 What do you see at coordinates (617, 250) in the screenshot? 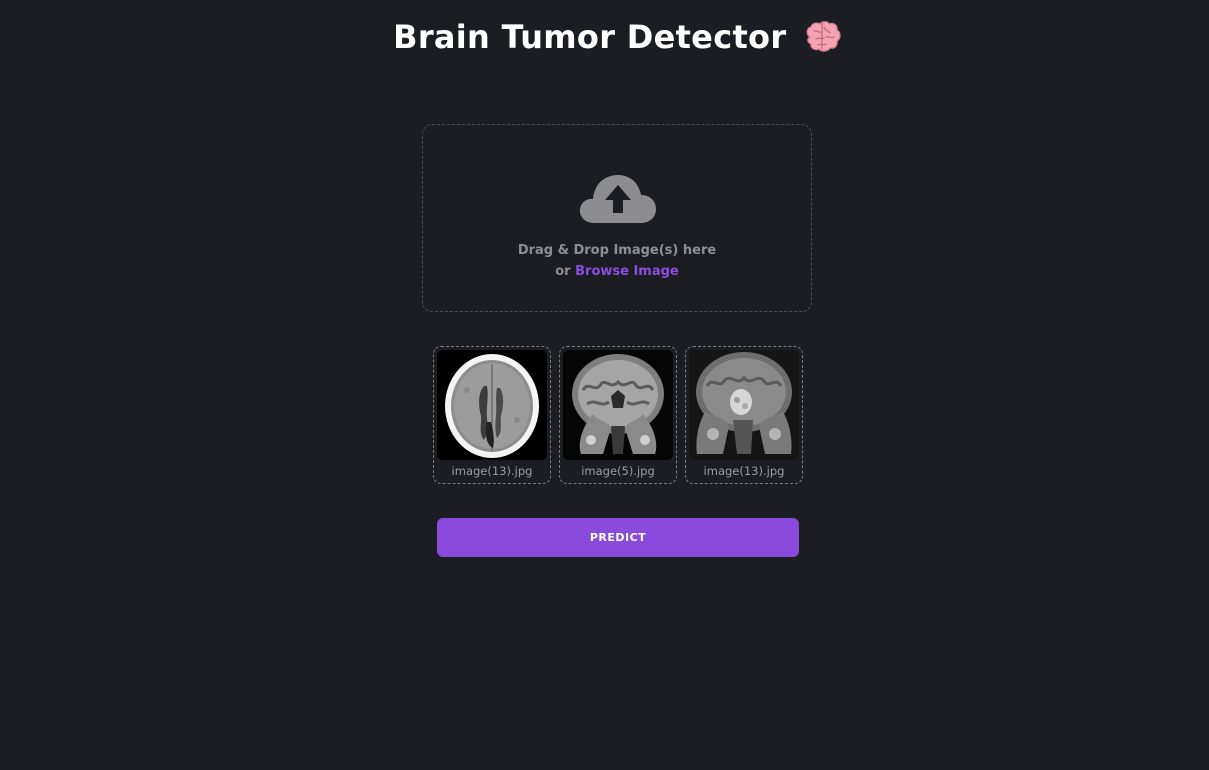
I see `dropzone-instruction: Drag & Drop Image(s) here` at bounding box center [617, 250].